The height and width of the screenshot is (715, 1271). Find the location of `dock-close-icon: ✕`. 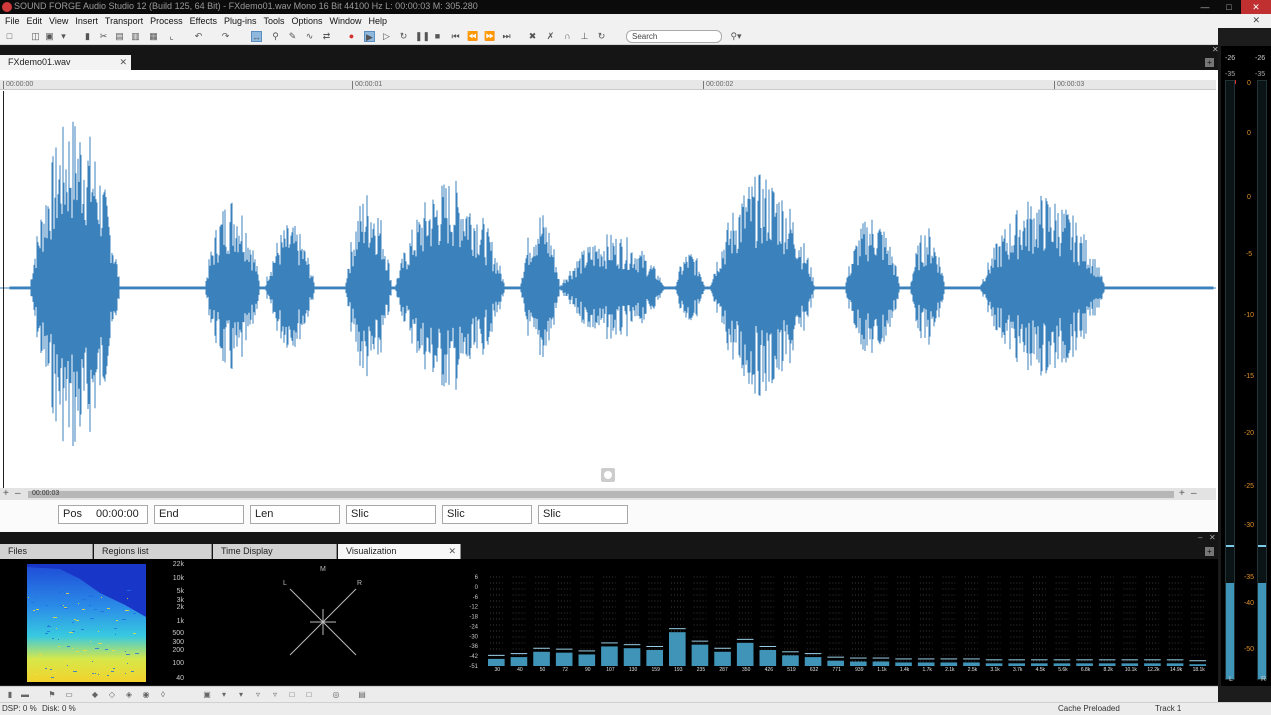

dock-close-icon: ✕ is located at coordinates (1212, 537).